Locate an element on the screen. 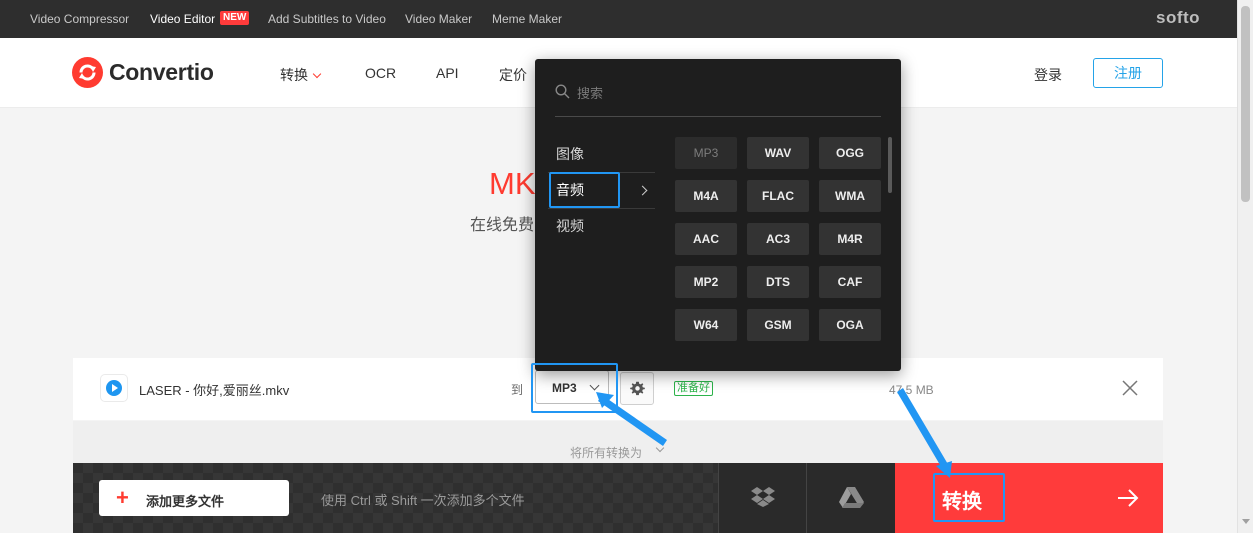  annotation-arrows is located at coordinates (774, 433).